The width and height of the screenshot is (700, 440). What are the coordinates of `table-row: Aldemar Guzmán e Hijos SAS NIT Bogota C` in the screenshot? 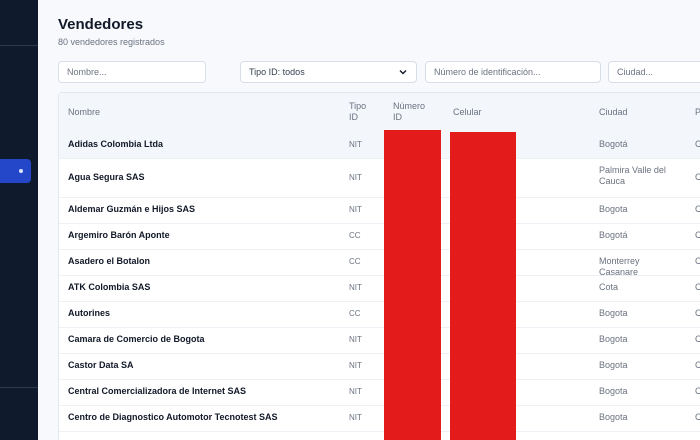 It's located at (379, 210).